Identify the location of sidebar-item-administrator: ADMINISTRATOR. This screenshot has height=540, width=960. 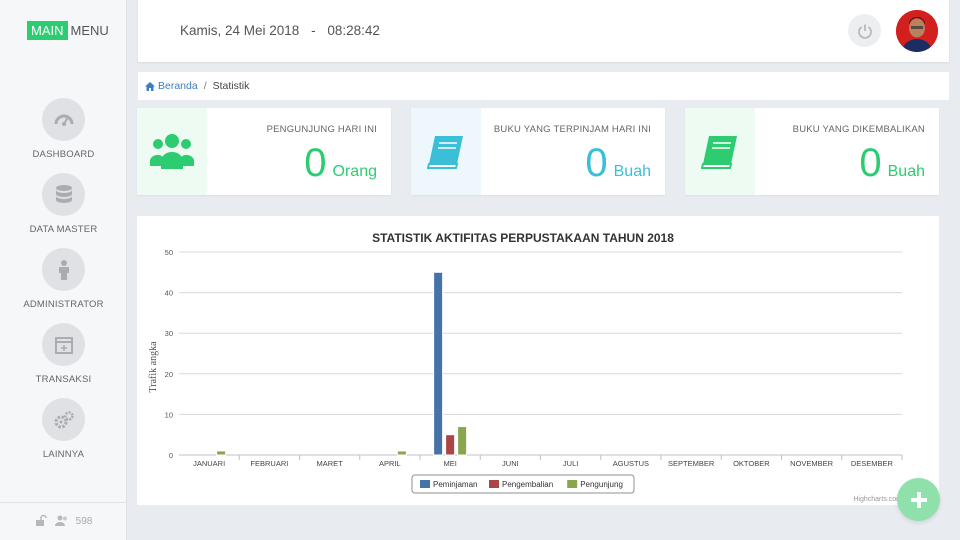
(63, 285).